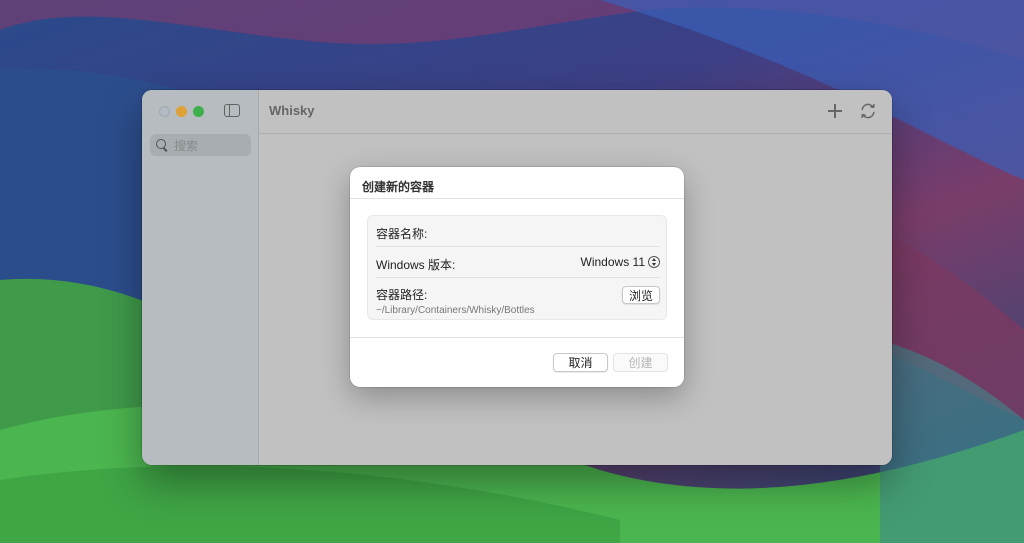 The height and width of the screenshot is (543, 1024). Describe the element at coordinates (580, 362) in the screenshot. I see `cancel-button: 取消` at that location.